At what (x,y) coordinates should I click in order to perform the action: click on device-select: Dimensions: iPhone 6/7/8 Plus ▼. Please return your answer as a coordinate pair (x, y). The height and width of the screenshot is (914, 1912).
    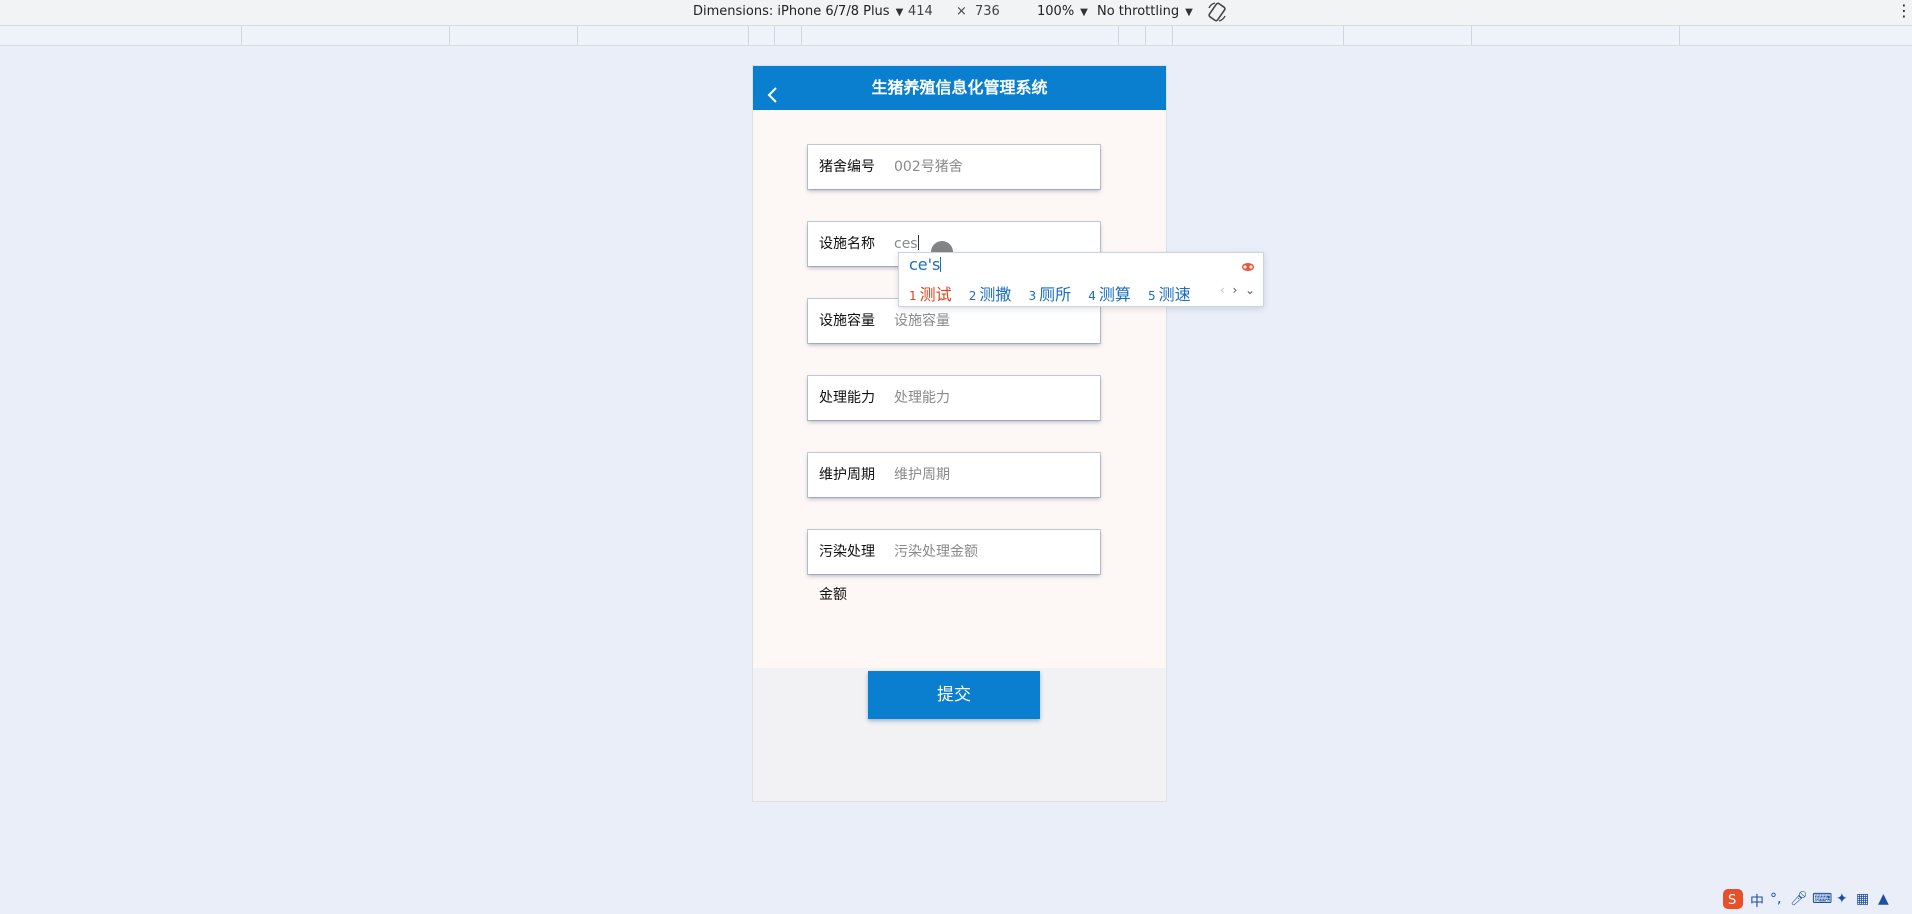
    Looking at the image, I should click on (798, 11).